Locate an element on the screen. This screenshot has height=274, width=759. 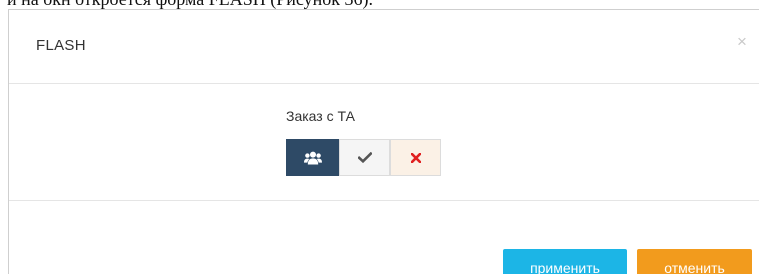
close-button: × is located at coordinates (742, 42).